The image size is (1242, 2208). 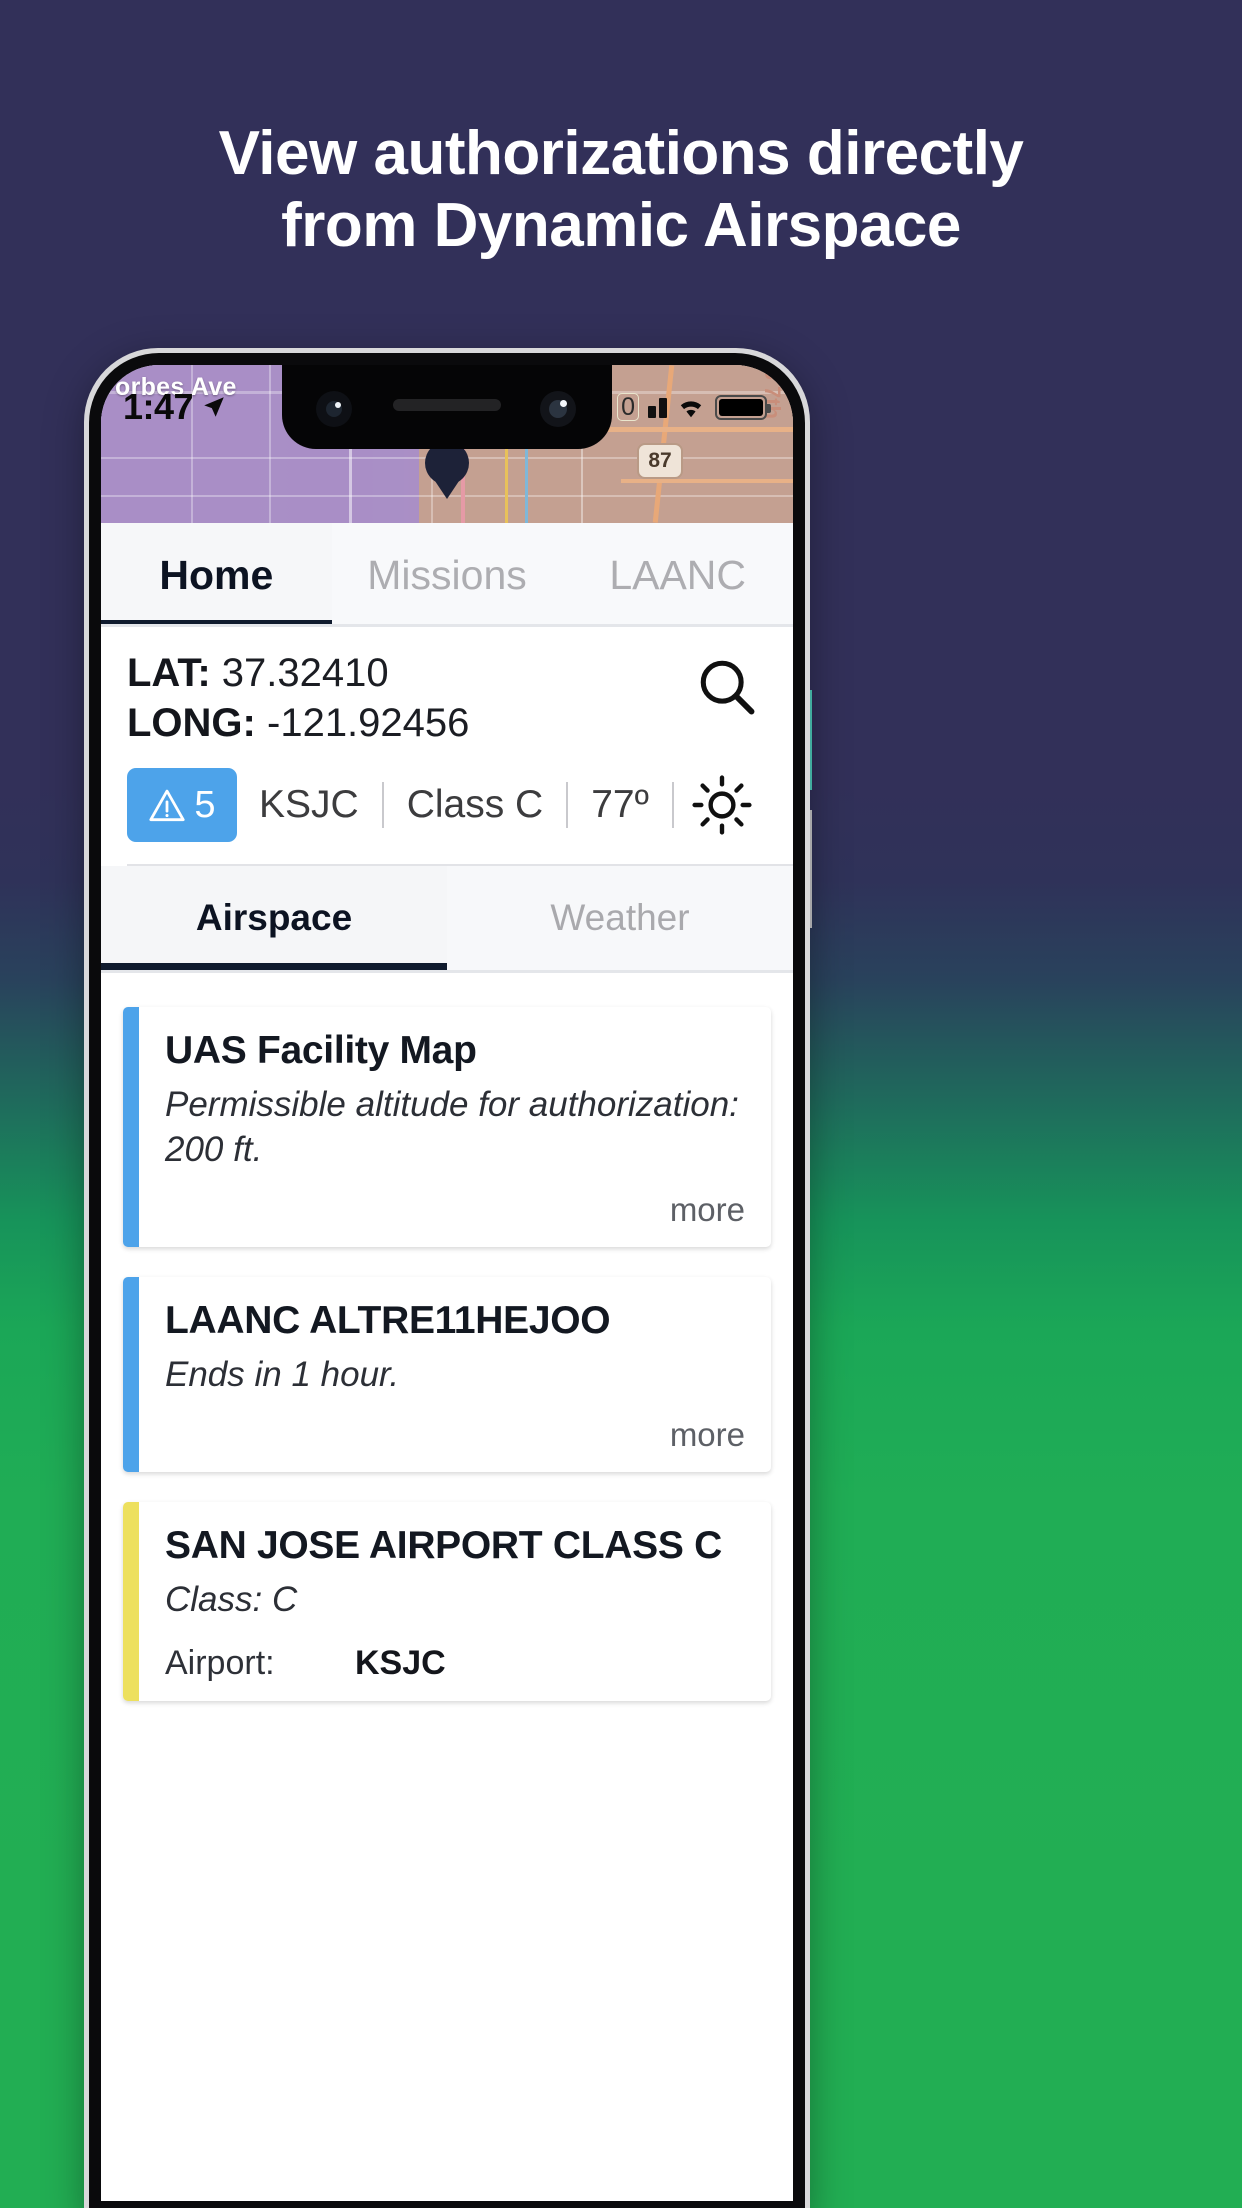 What do you see at coordinates (475, 805) in the screenshot?
I see `airspace-class: Class C` at bounding box center [475, 805].